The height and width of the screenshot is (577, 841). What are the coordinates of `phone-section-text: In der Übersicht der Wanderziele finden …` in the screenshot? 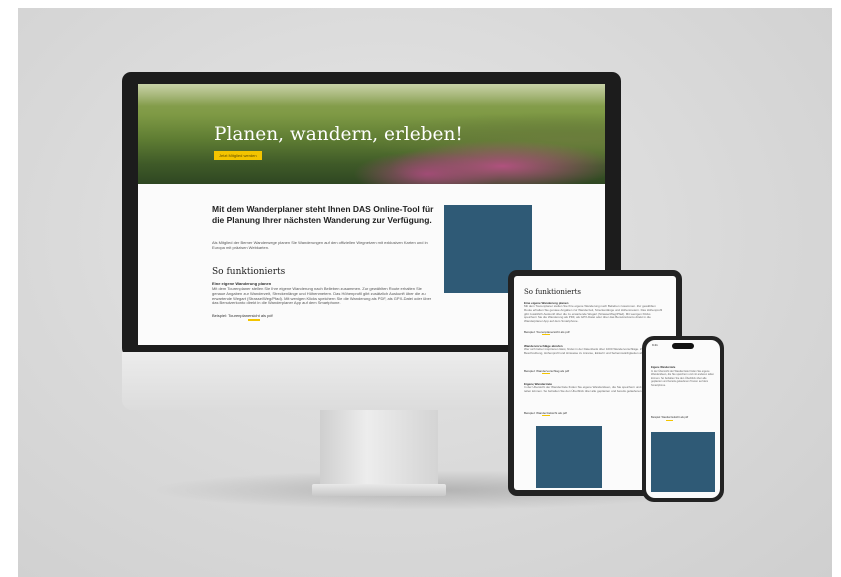 It's located at (683, 378).